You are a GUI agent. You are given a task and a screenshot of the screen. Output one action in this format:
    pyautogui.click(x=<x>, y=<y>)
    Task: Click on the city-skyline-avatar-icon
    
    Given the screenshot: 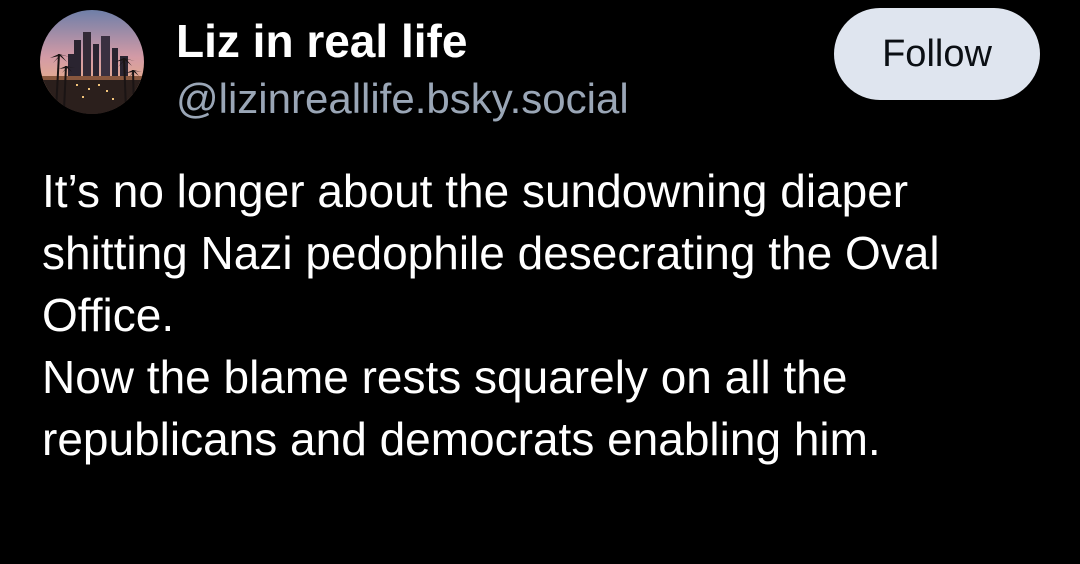 What is the action you would take?
    pyautogui.click(x=92, y=62)
    